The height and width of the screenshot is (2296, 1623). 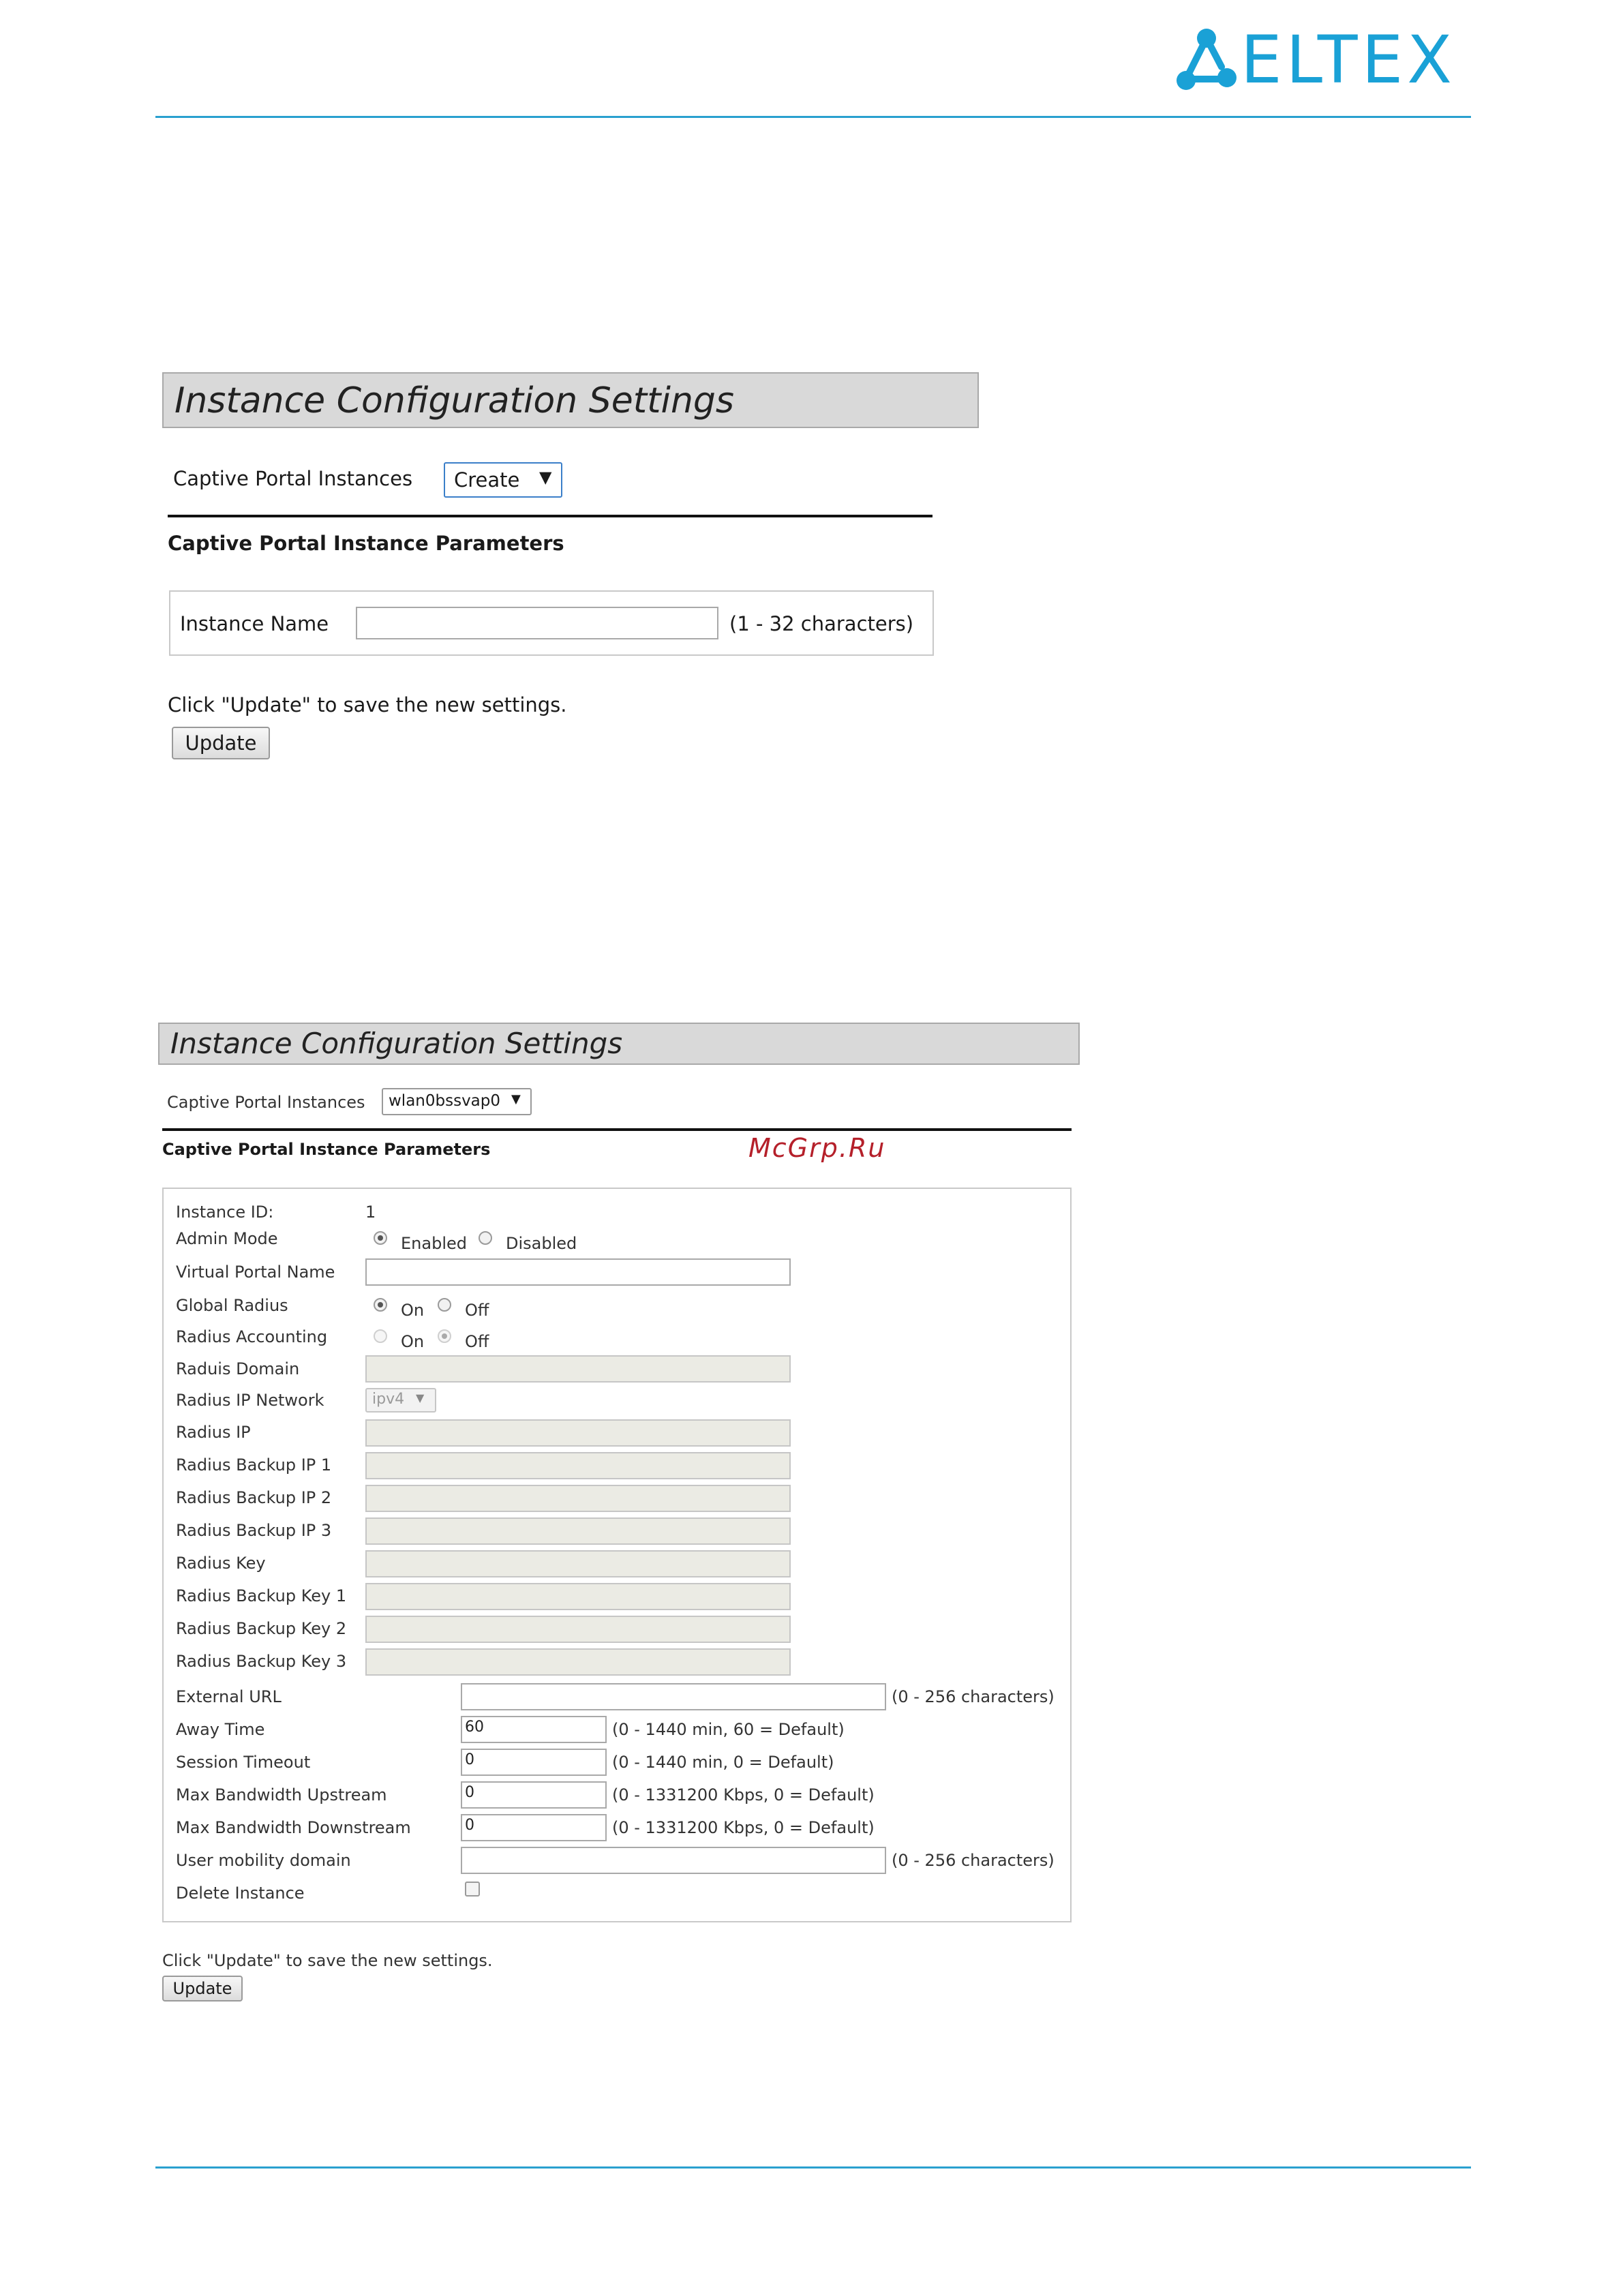 I want to click on radius-key-label: Radius Key, so click(x=221, y=1563).